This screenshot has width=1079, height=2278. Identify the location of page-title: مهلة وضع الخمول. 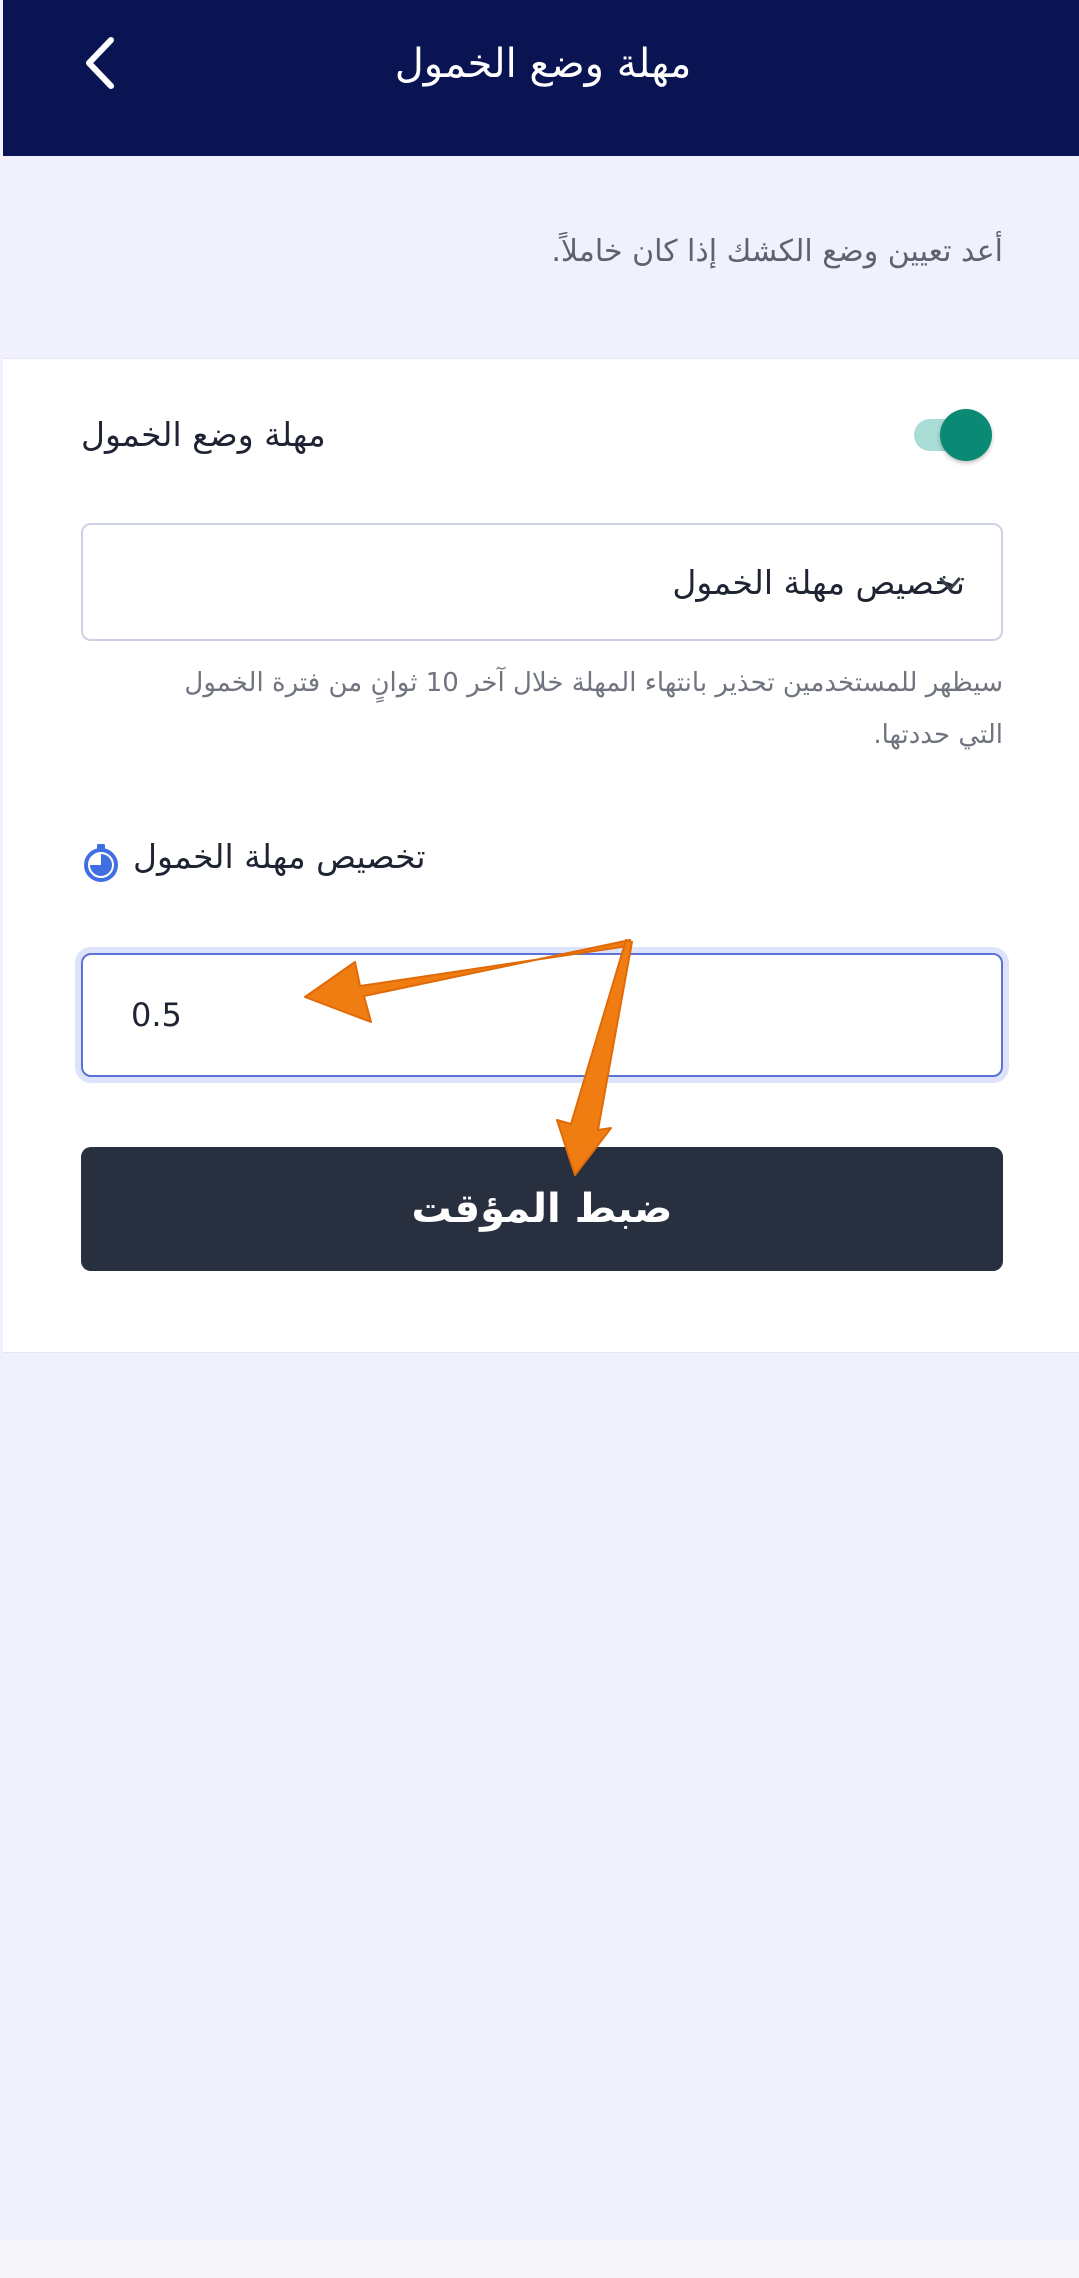
(543, 64).